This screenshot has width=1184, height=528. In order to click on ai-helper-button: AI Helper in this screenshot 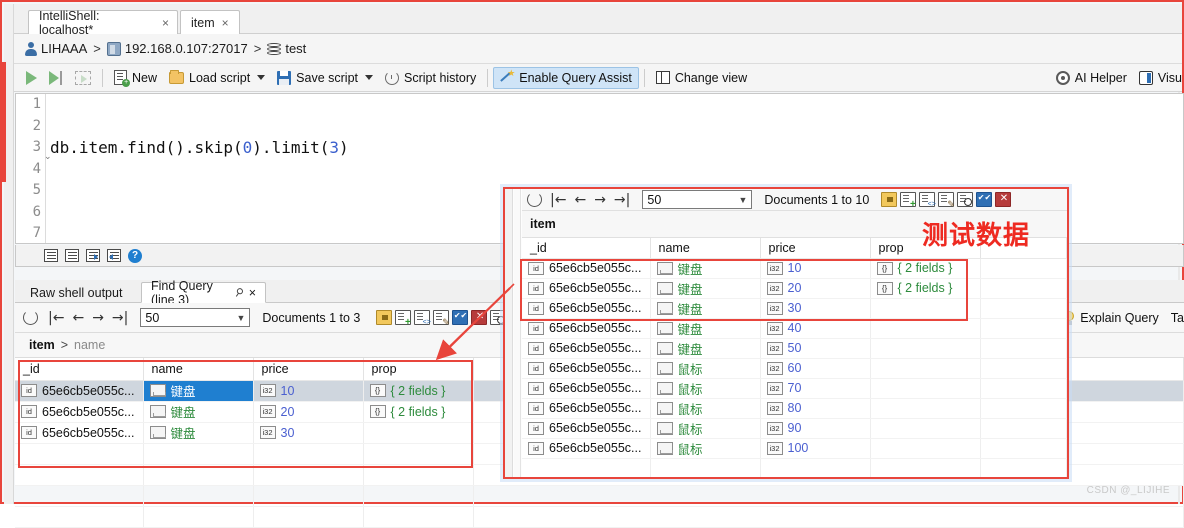, I will do `click(1091, 78)`.